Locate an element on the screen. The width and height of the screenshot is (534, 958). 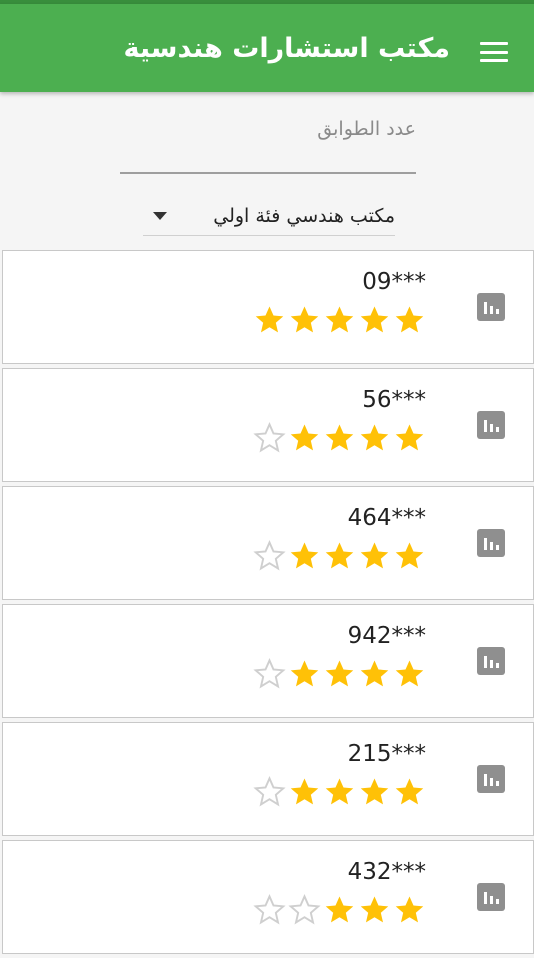
office-plate-number: 56*** is located at coordinates (394, 400).